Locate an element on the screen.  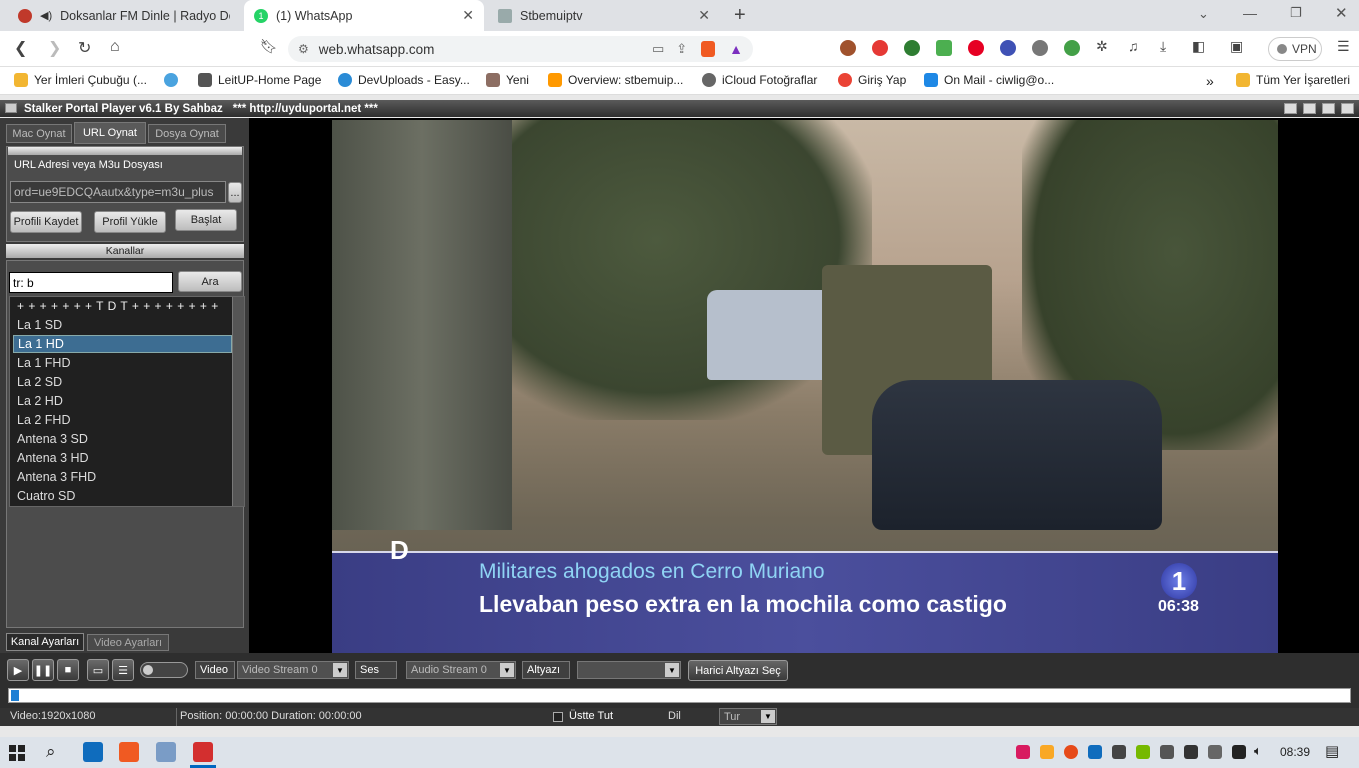
sidebar-icon: ◧ is located at coordinates (1198, 46).